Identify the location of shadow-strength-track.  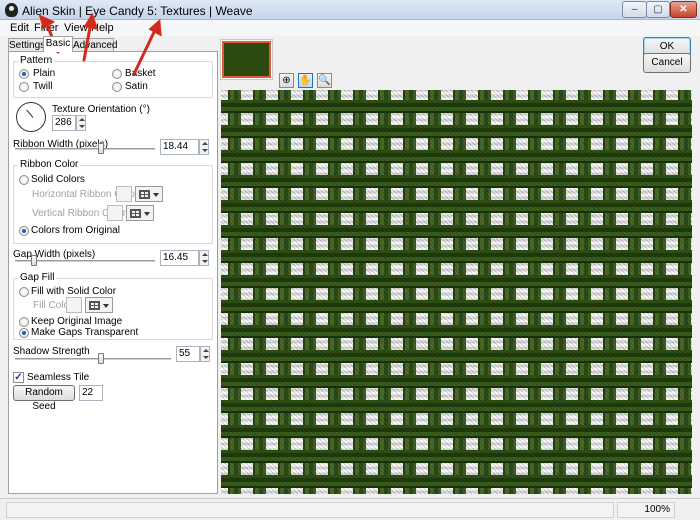
(93, 359).